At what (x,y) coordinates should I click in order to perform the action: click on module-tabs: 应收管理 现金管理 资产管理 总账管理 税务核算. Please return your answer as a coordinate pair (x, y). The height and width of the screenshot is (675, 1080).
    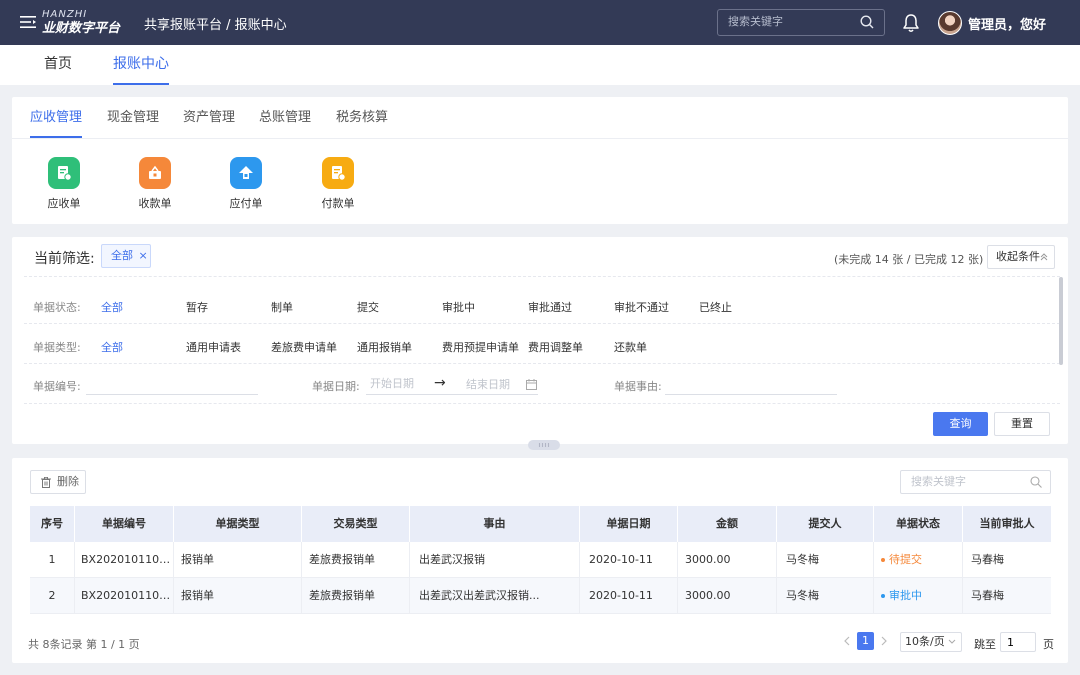
    Looking at the image, I should click on (540, 118).